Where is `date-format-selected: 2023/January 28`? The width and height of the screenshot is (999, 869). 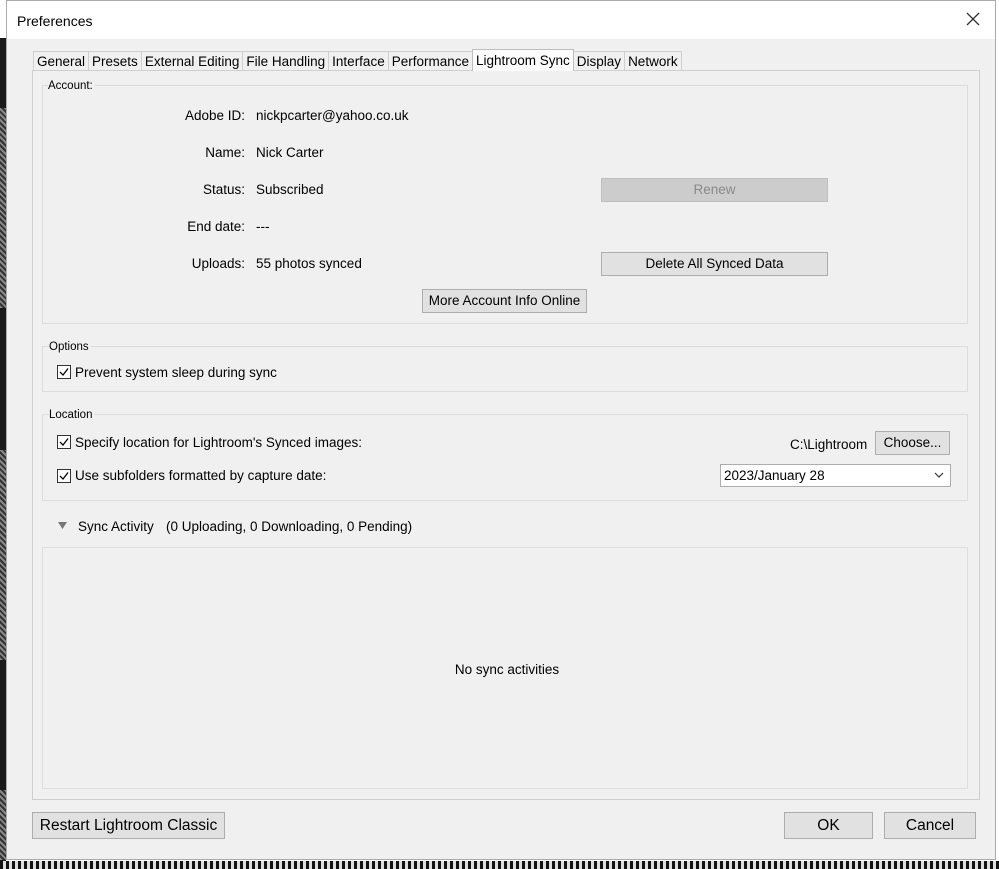 date-format-selected: 2023/January 28 is located at coordinates (774, 475).